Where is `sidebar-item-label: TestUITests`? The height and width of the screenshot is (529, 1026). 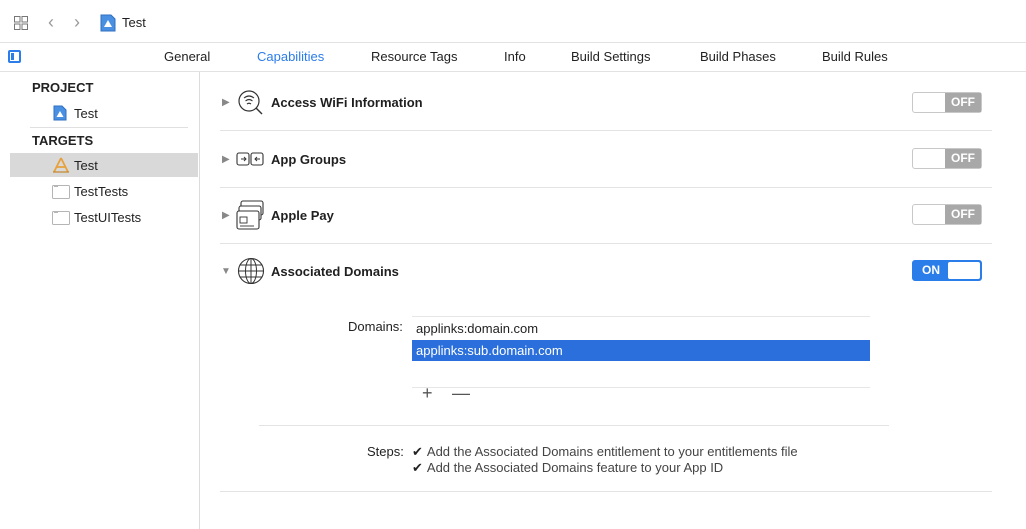
sidebar-item-label: TestUITests is located at coordinates (108, 217).